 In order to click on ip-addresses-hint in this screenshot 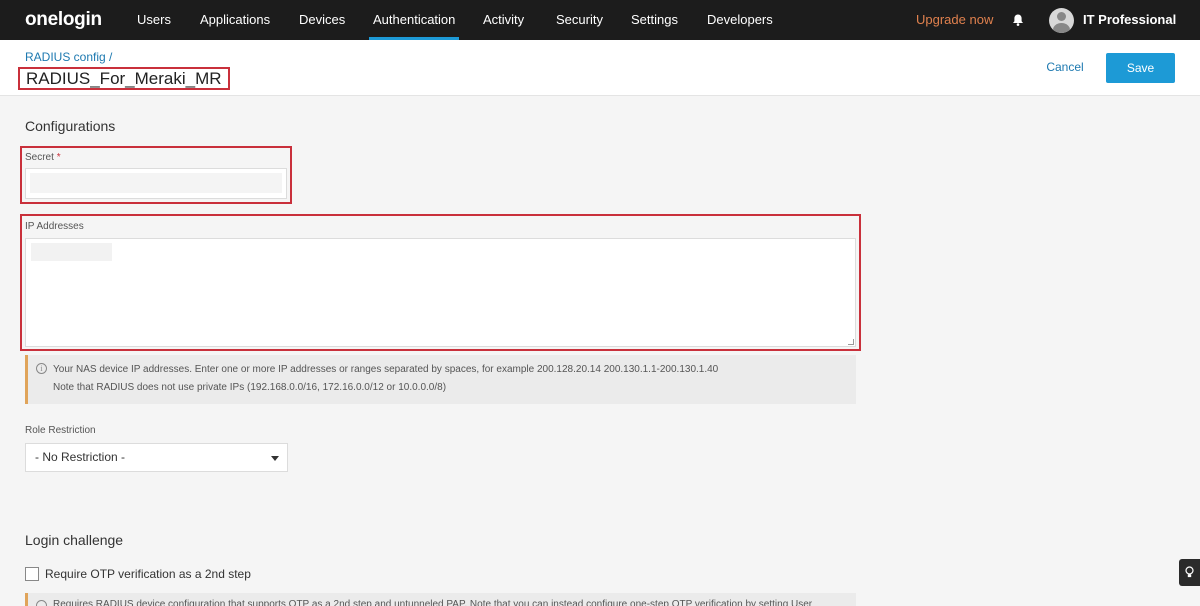, I will do `click(440, 379)`.